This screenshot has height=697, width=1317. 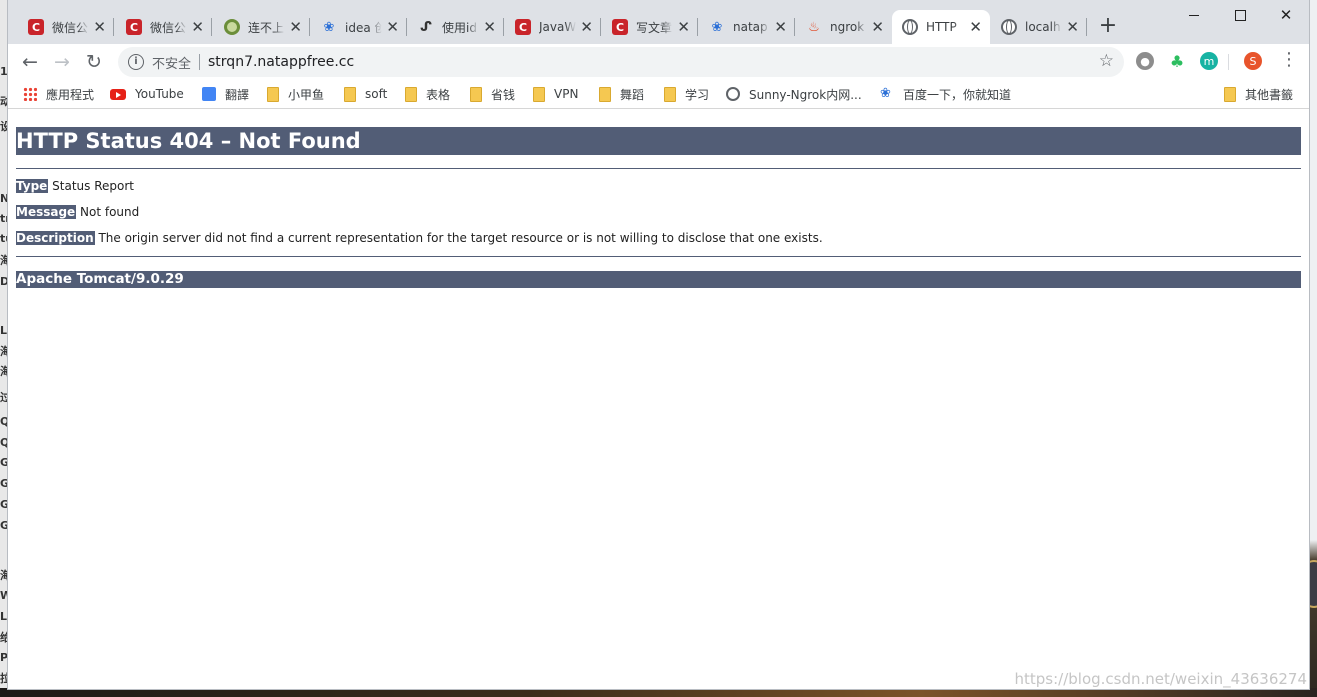 What do you see at coordinates (94, 62) in the screenshot?
I see `reload-button: ↻` at bounding box center [94, 62].